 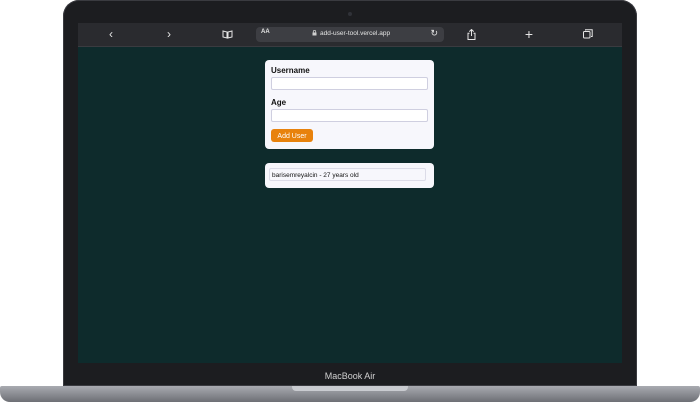 I want to click on address-bar: AA add-user-tool.vercel.app ↻, so click(x=350, y=34).